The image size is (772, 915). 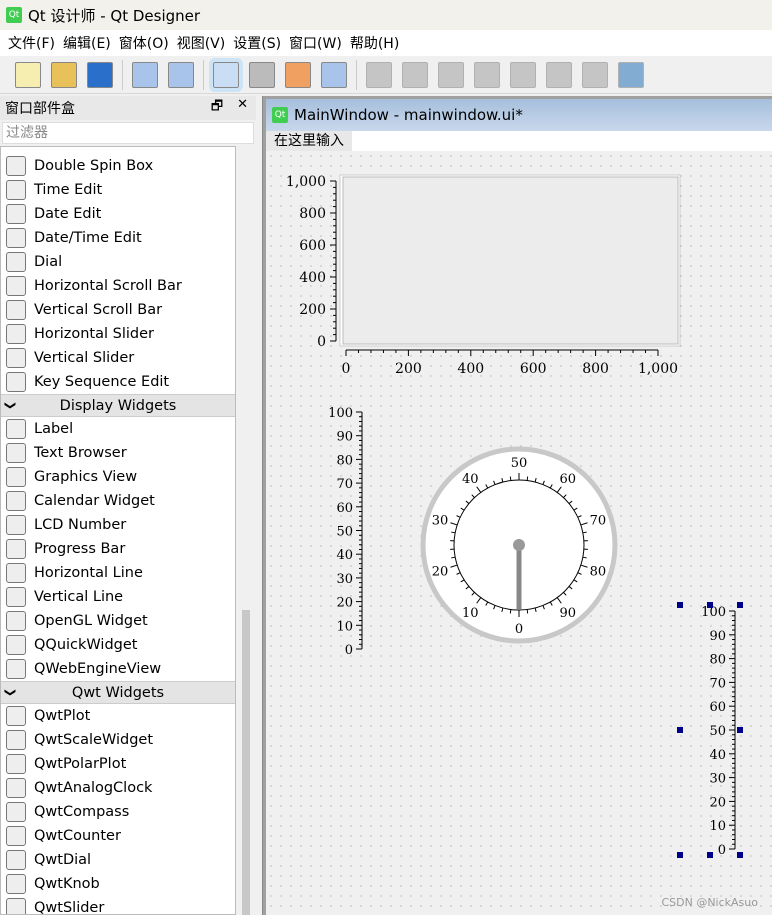 What do you see at coordinates (102, 382) in the screenshot?
I see `widget-item-label: Key Sequence Edit` at bounding box center [102, 382].